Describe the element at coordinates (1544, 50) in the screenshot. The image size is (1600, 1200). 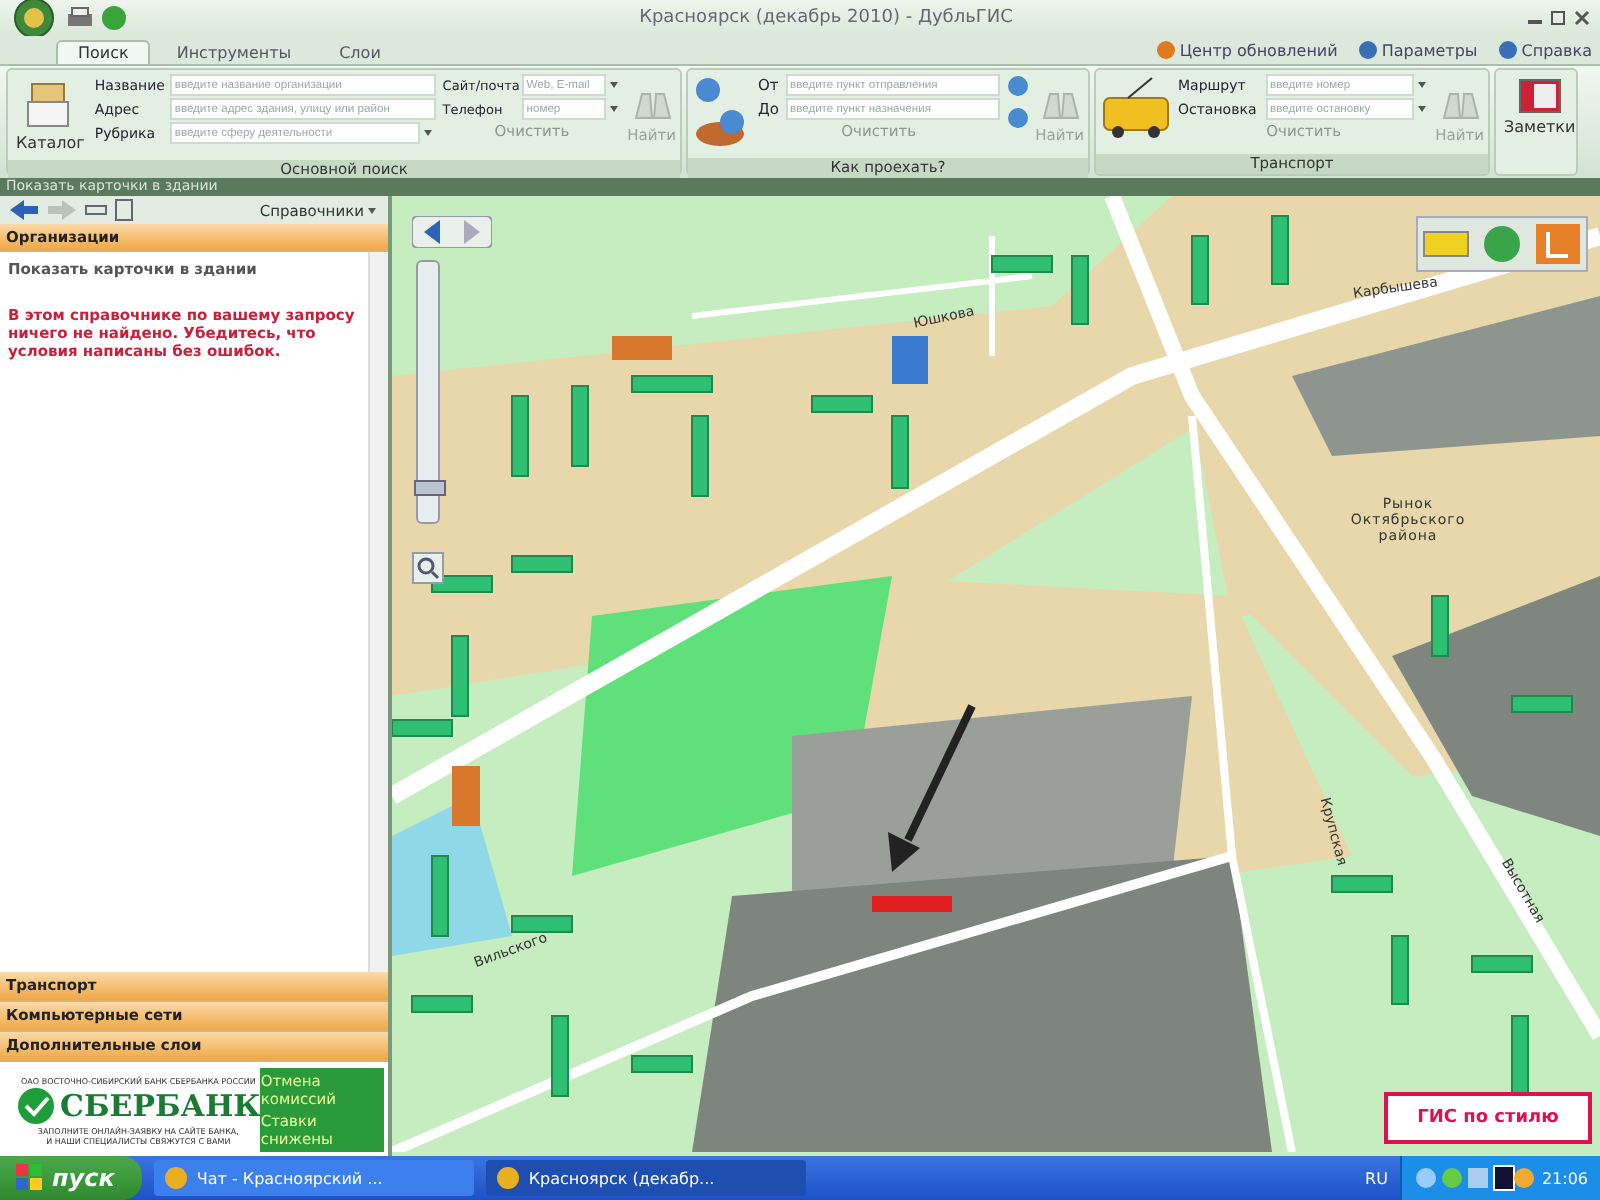
I see `header-link: Справка` at that location.